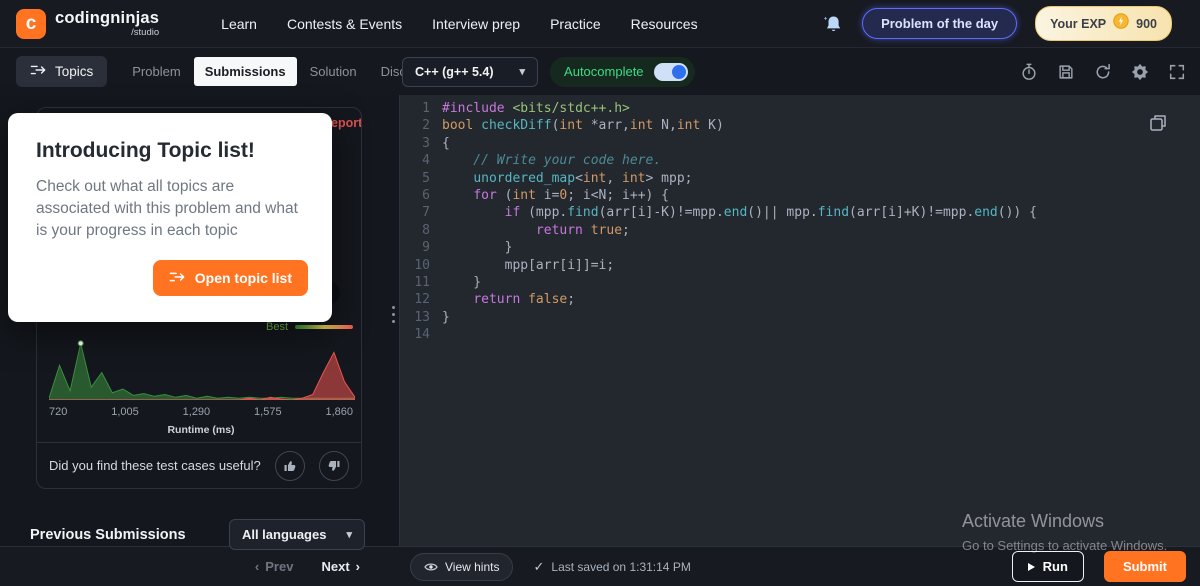  I want to click on code-line: 8 return true;, so click(800, 230).